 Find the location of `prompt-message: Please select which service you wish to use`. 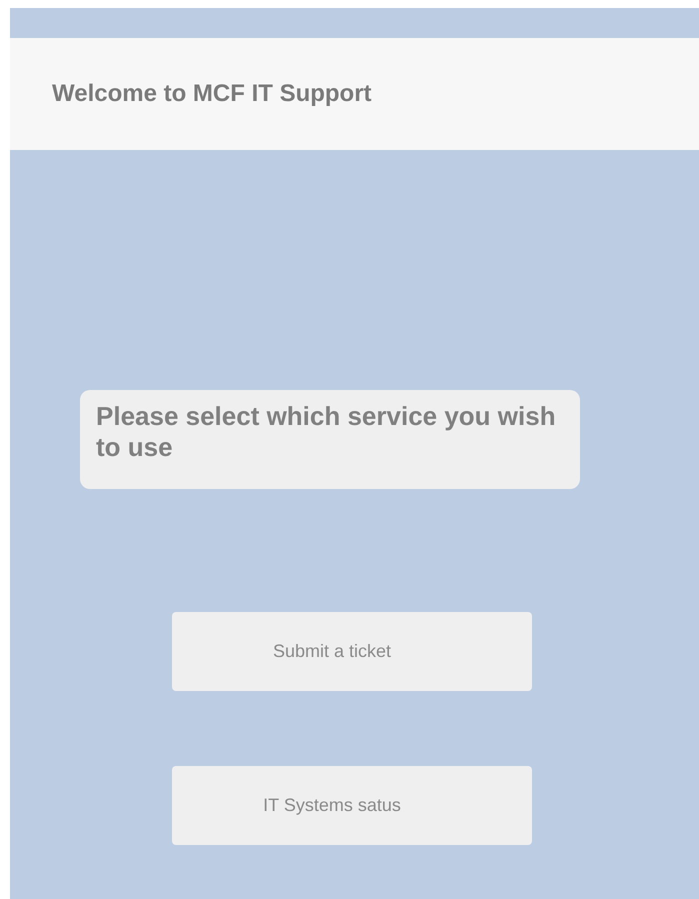

prompt-message: Please select which service you wish to use is located at coordinates (330, 439).